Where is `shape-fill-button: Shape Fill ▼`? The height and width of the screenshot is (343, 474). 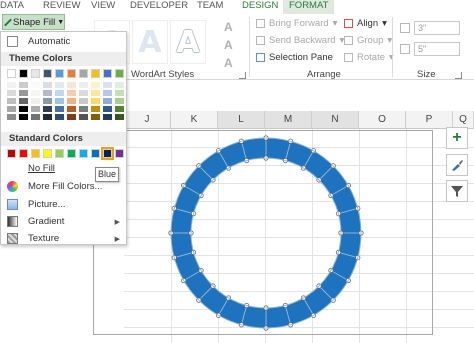 shape-fill-button: Shape Fill ▼ is located at coordinates (33, 22).